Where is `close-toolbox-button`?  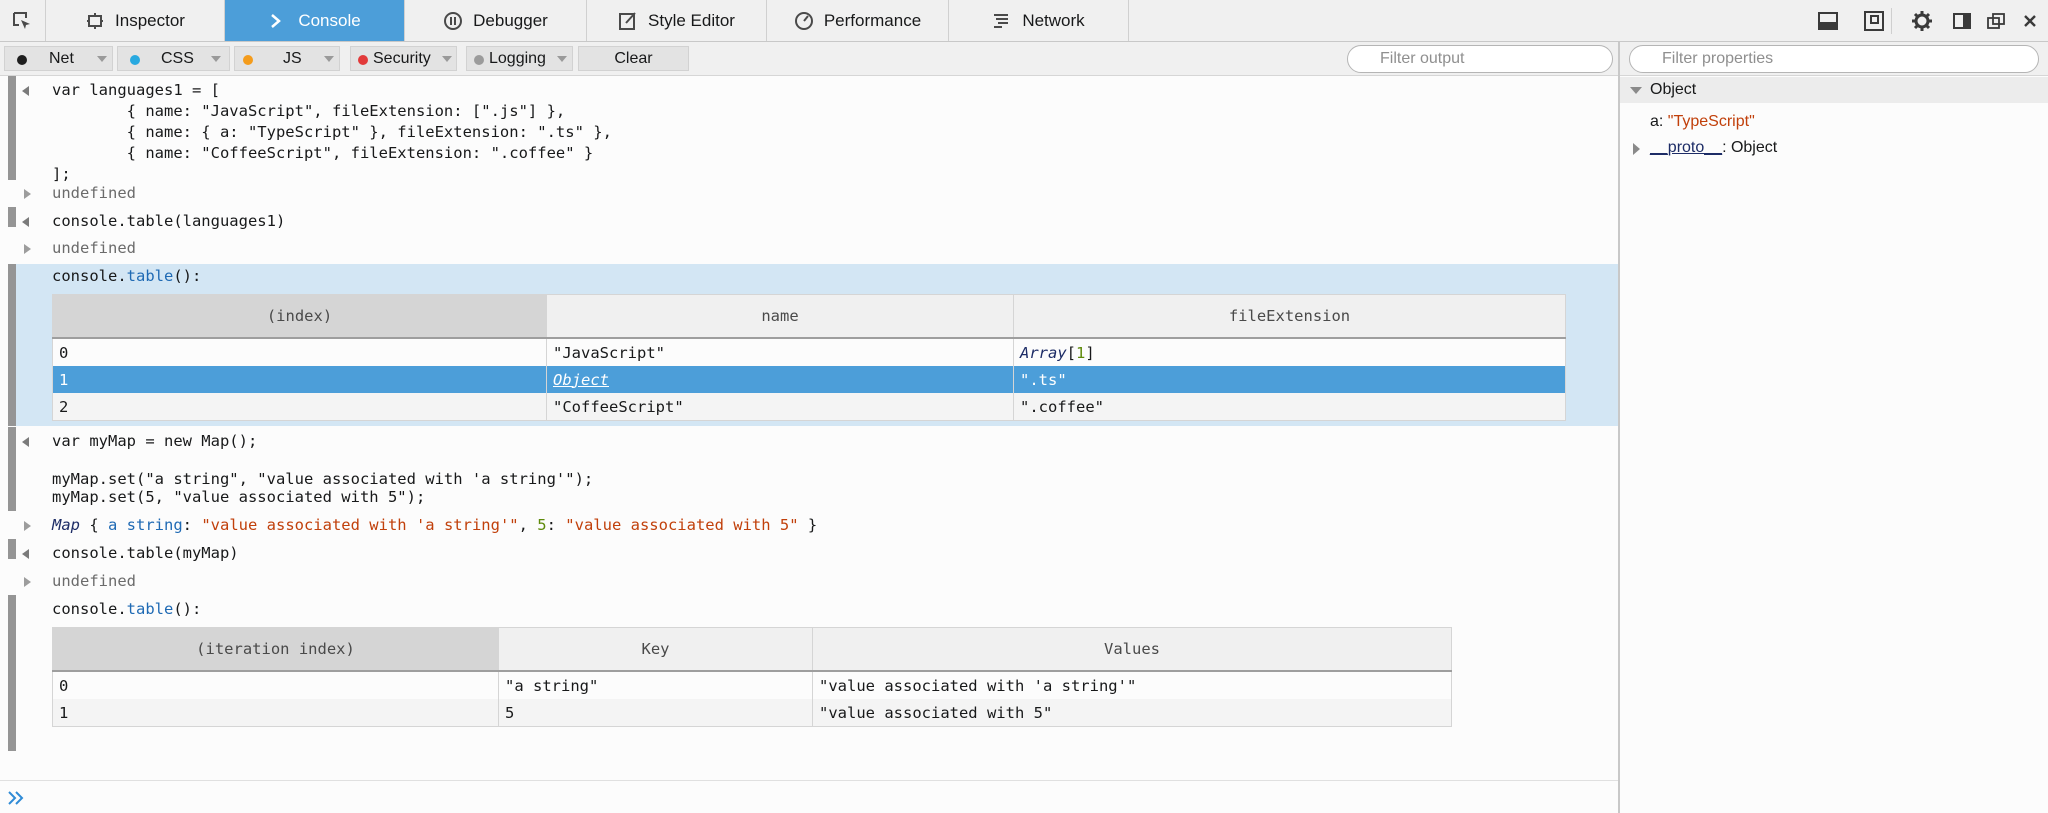
close-toolbox-button is located at coordinates (2030, 20).